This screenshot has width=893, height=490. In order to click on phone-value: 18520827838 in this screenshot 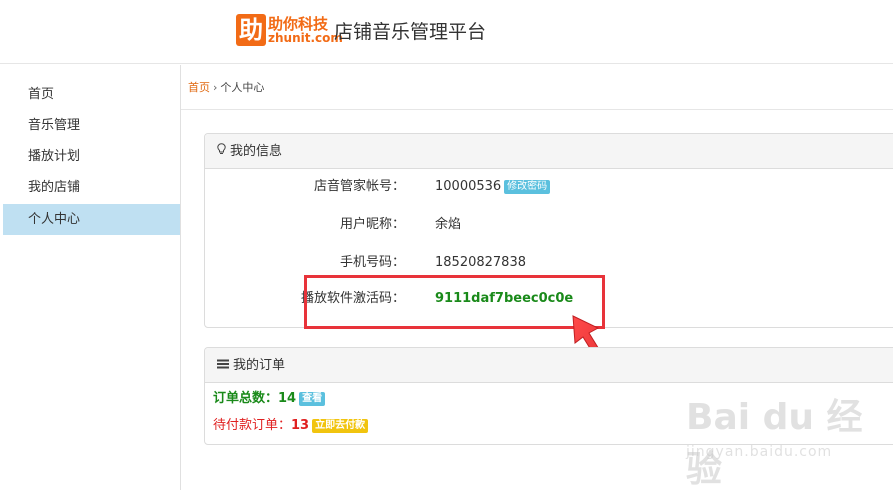, I will do `click(480, 262)`.